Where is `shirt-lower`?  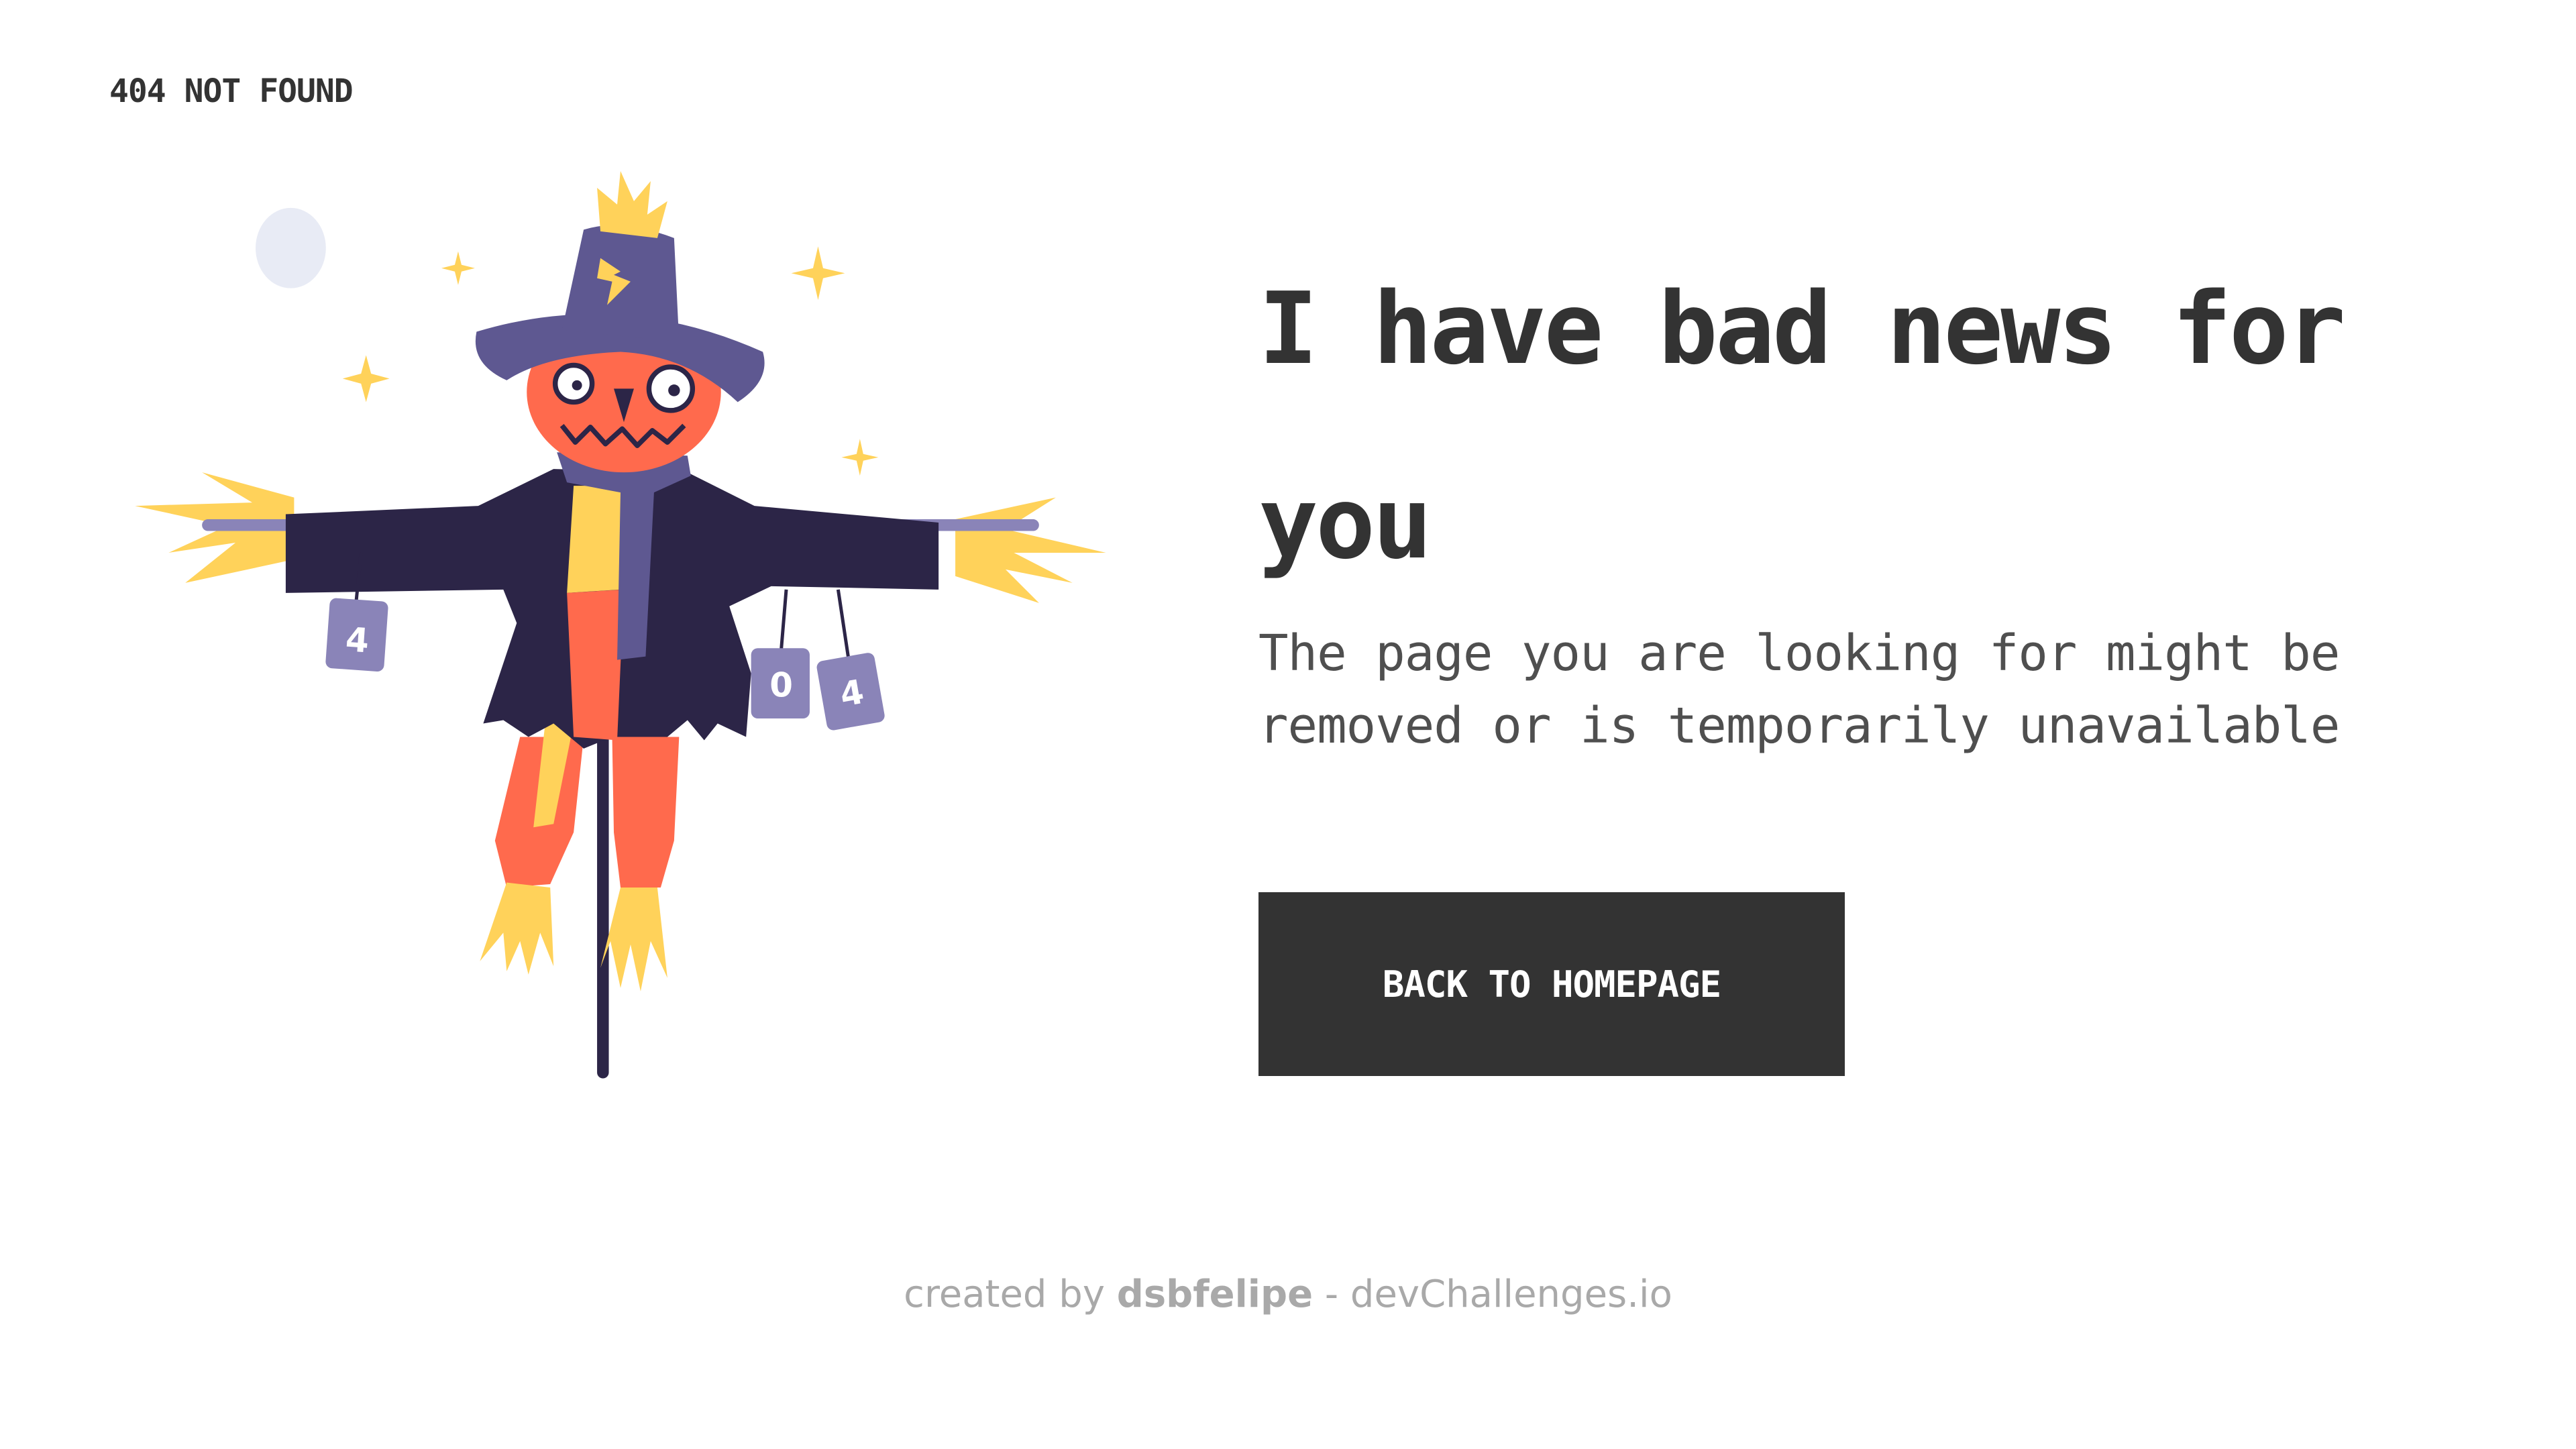 shirt-lower is located at coordinates (595, 665).